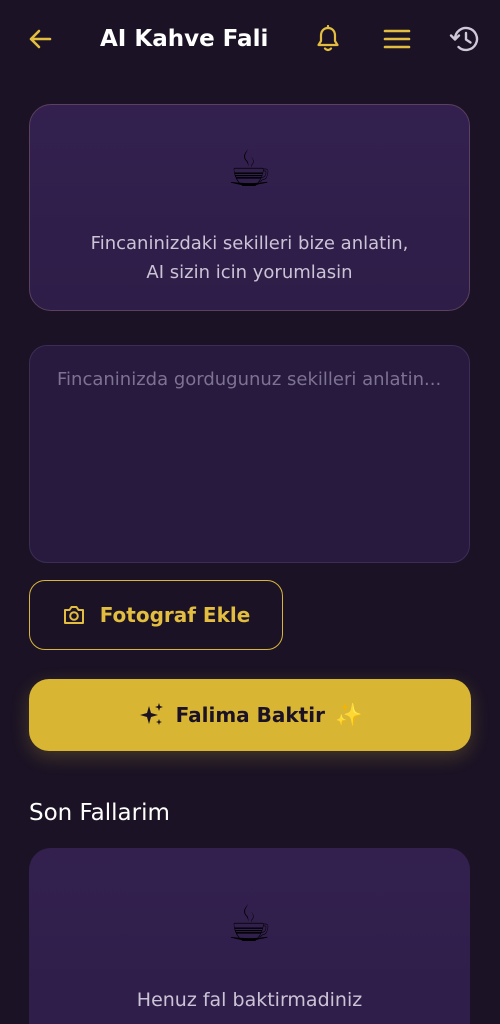 The image size is (500, 1024). I want to click on back-button, so click(40, 39).